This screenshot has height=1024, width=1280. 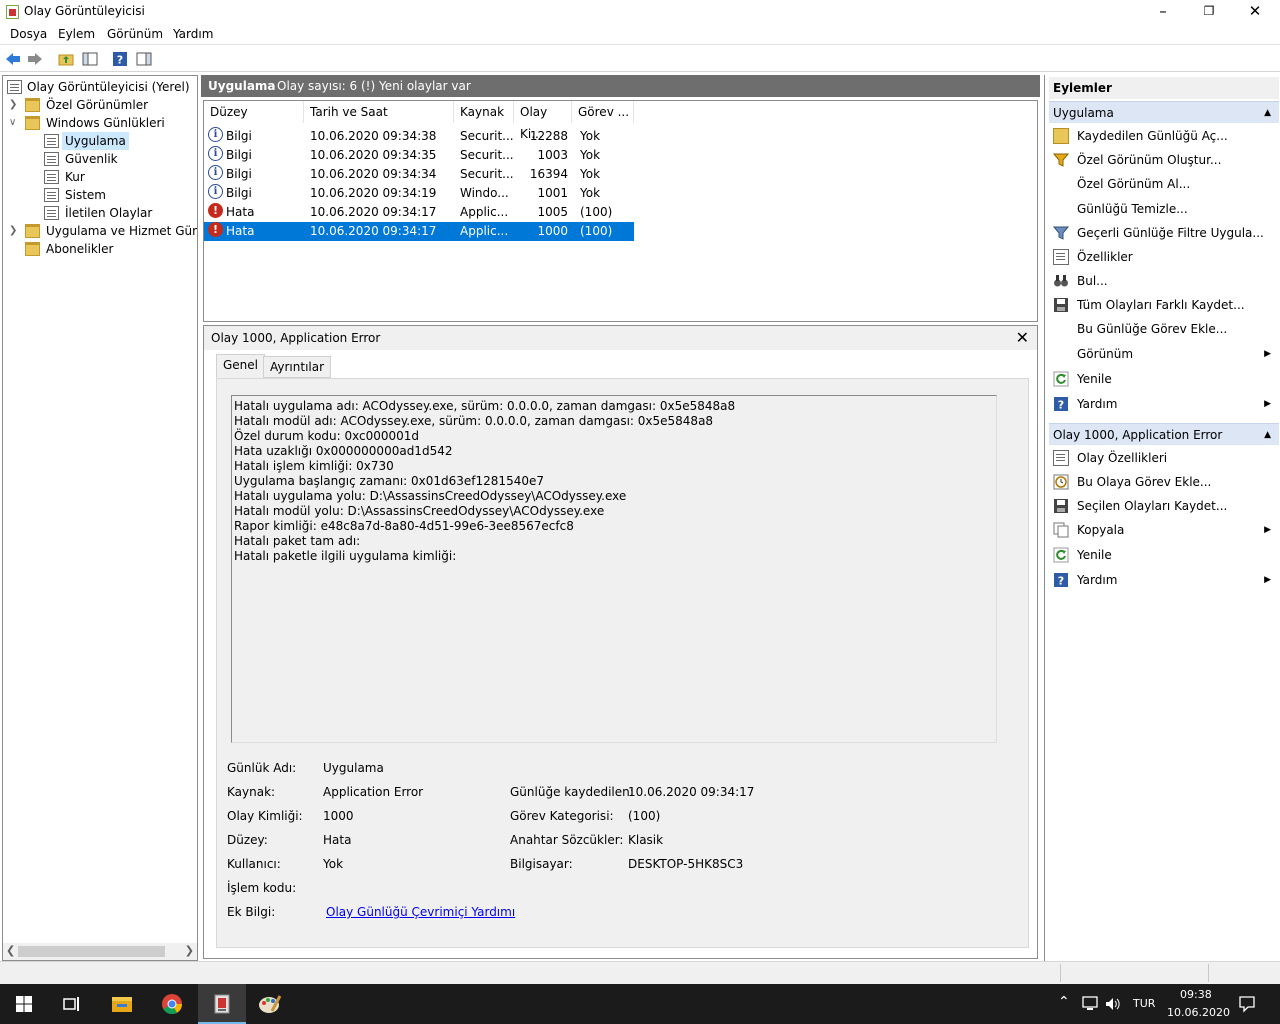 I want to click on maximize-button: ❐, so click(x=1209, y=12).